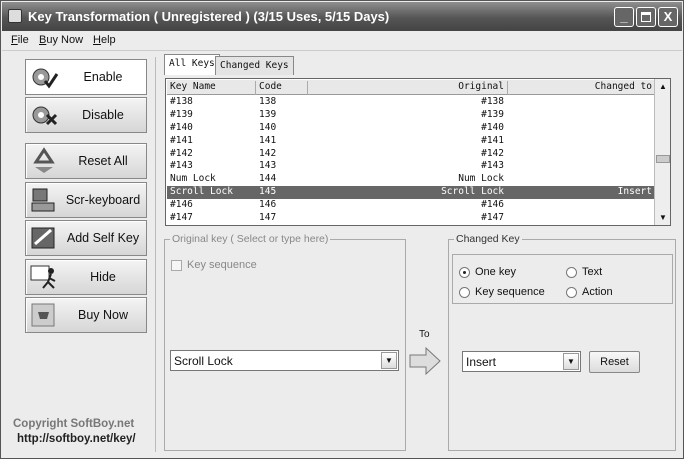 The width and height of the screenshot is (684, 459). I want to click on menu-buy-now: Buy Now, so click(61, 40).